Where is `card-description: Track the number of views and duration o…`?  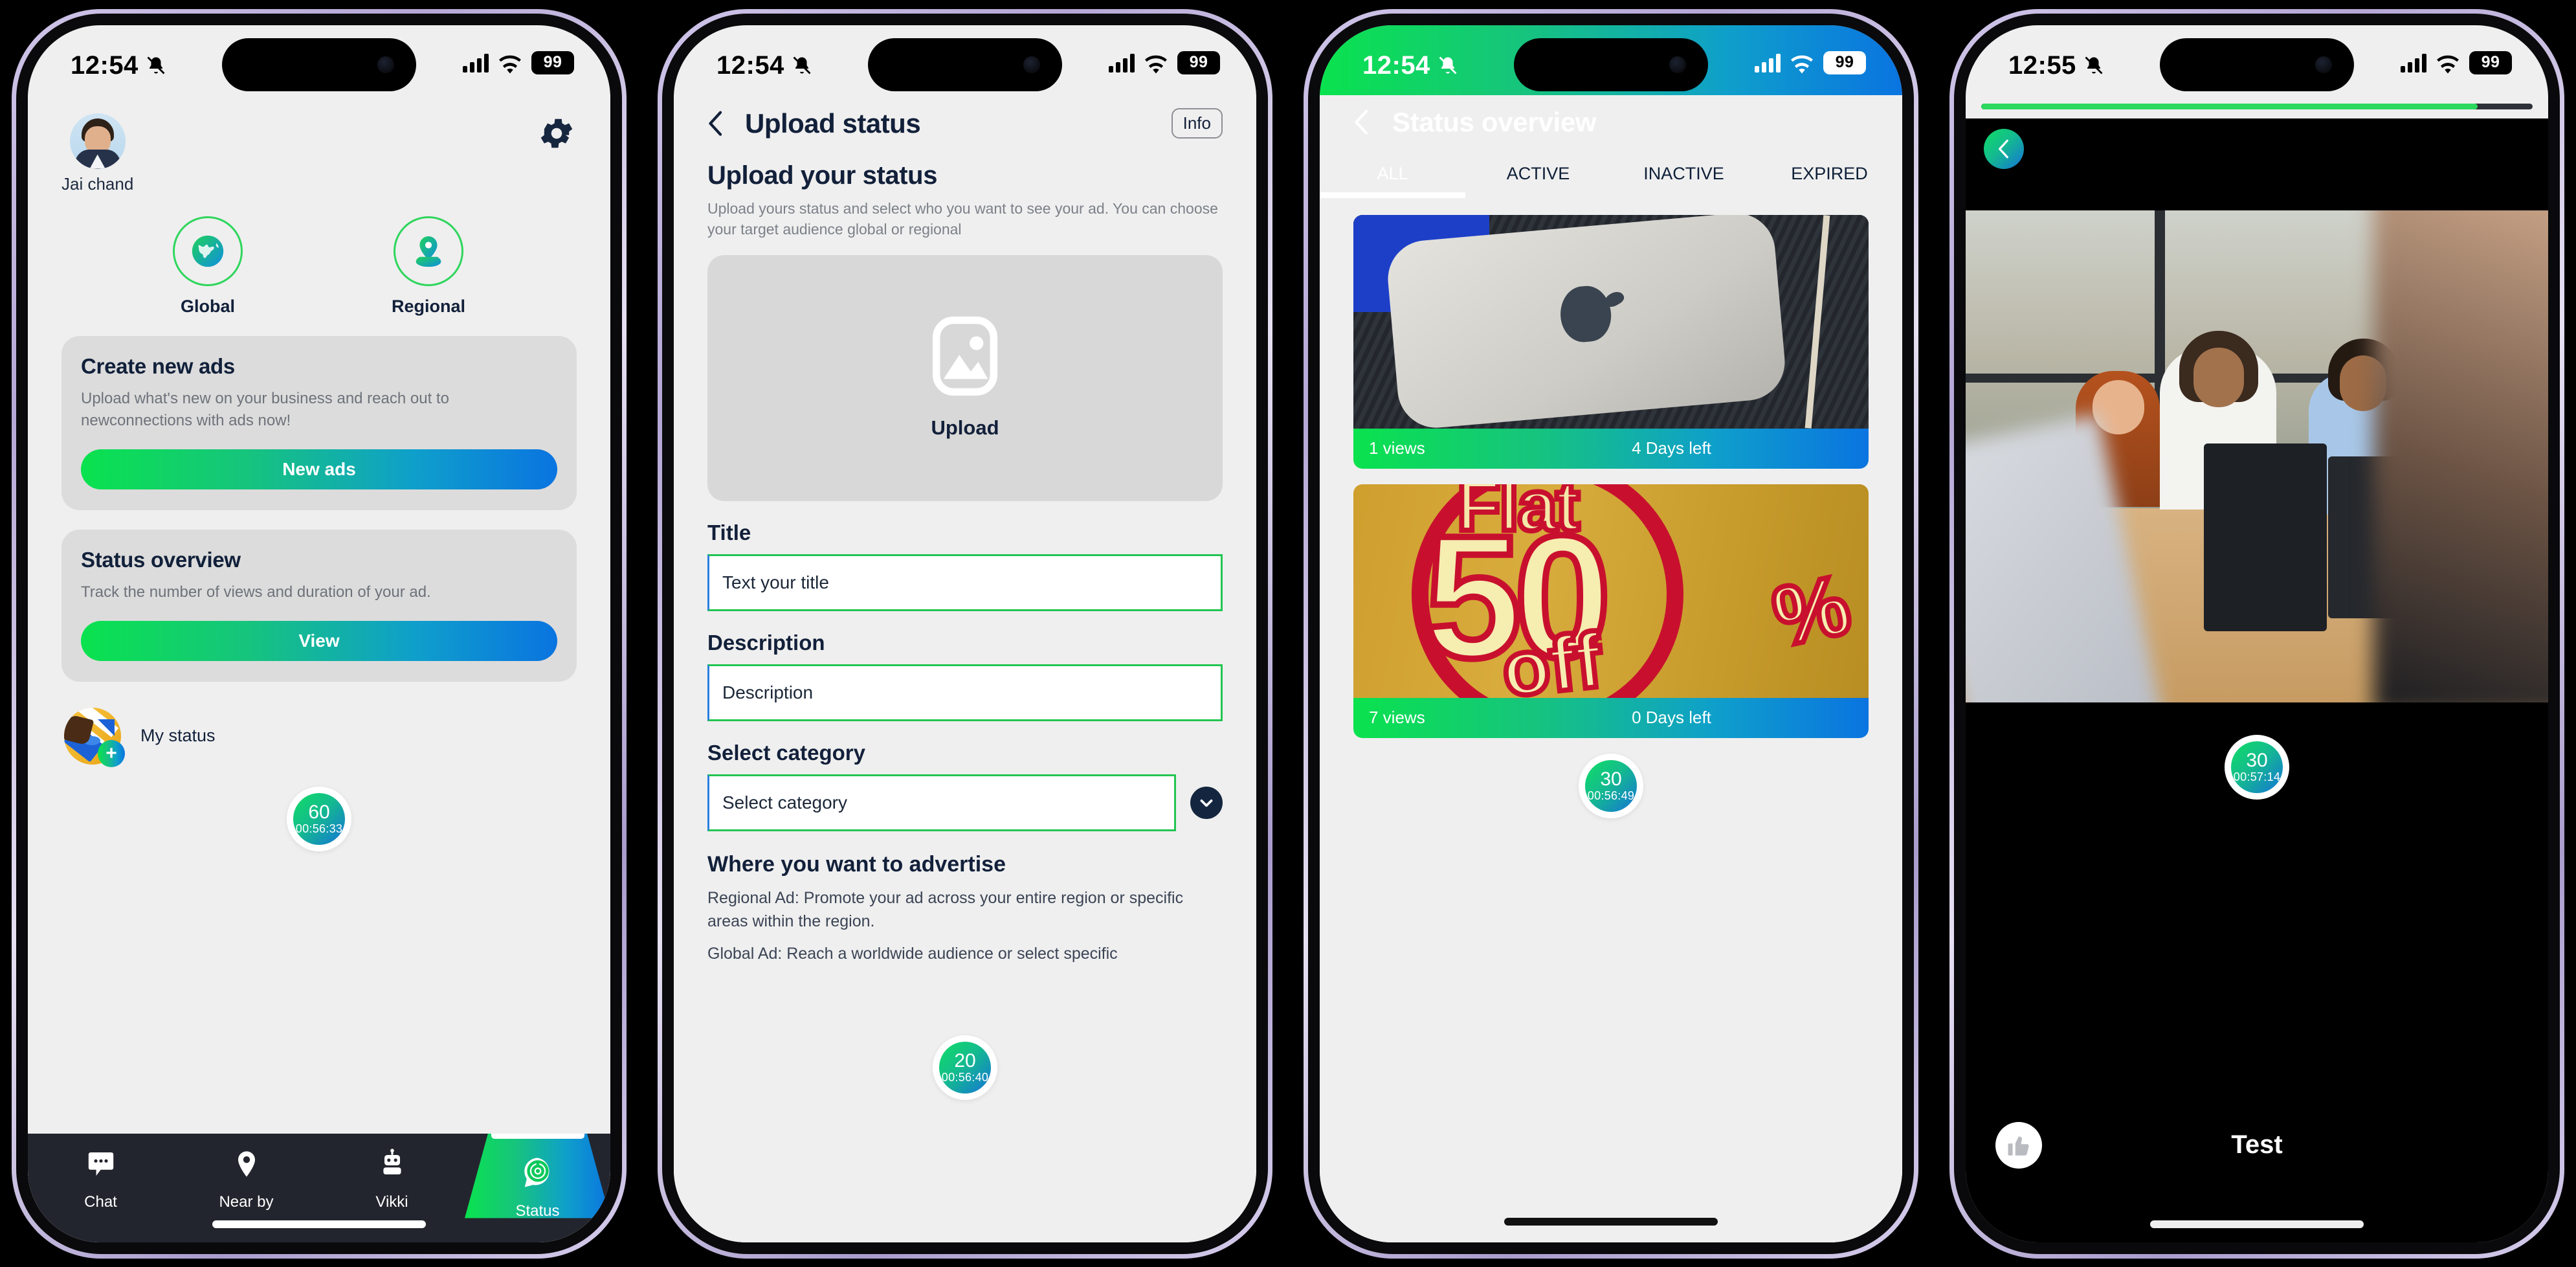 card-description: Track the number of views and duration o… is located at coordinates (256, 592).